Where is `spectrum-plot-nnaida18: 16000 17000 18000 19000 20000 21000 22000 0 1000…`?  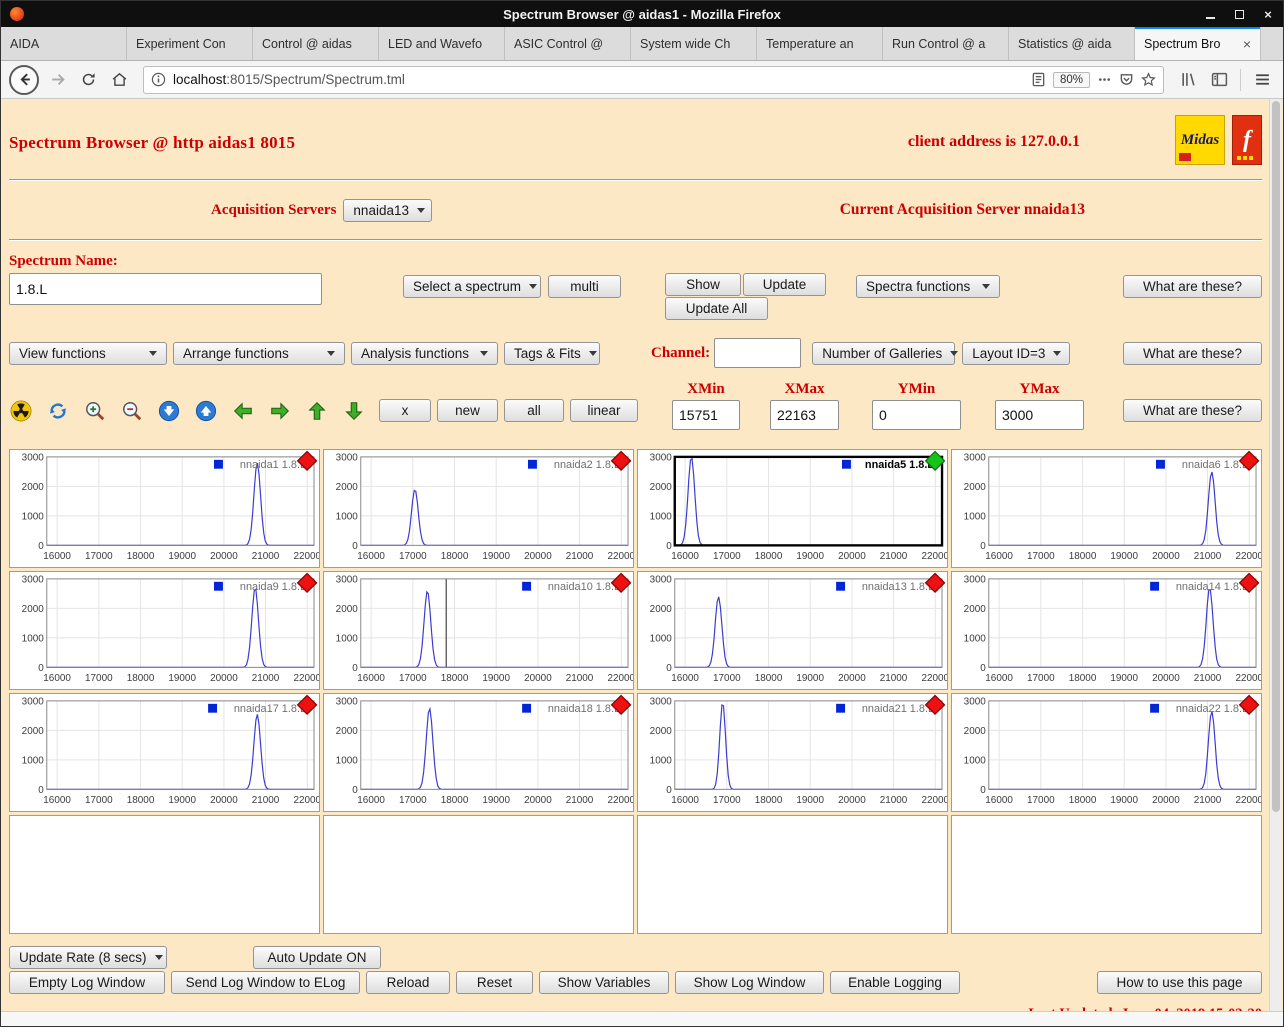
spectrum-plot-nnaida18: 16000 17000 18000 19000 20000 21000 22000 0 1000… is located at coordinates (478, 752).